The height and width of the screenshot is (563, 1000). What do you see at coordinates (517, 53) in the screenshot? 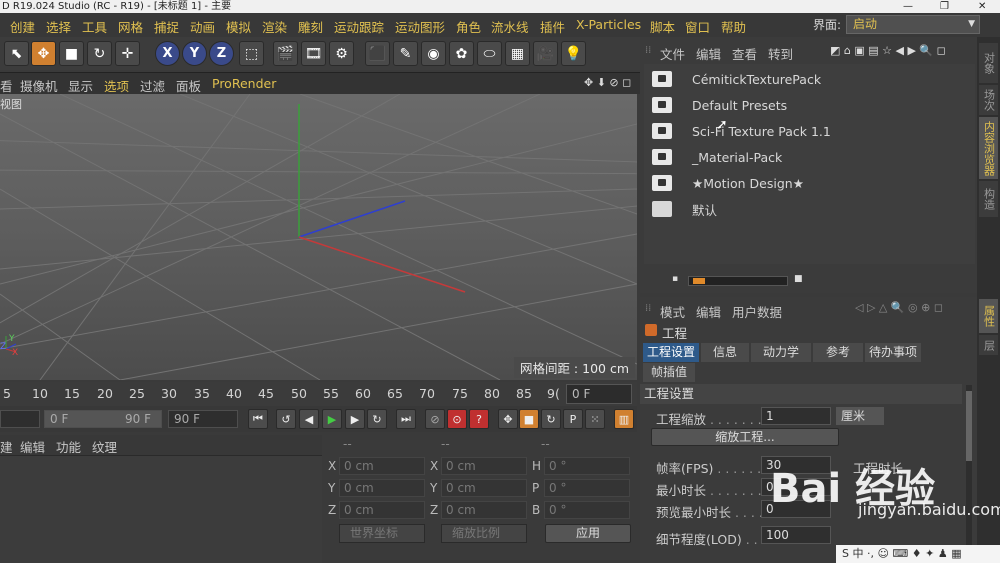
I see `floor-icon: ▦` at bounding box center [517, 53].